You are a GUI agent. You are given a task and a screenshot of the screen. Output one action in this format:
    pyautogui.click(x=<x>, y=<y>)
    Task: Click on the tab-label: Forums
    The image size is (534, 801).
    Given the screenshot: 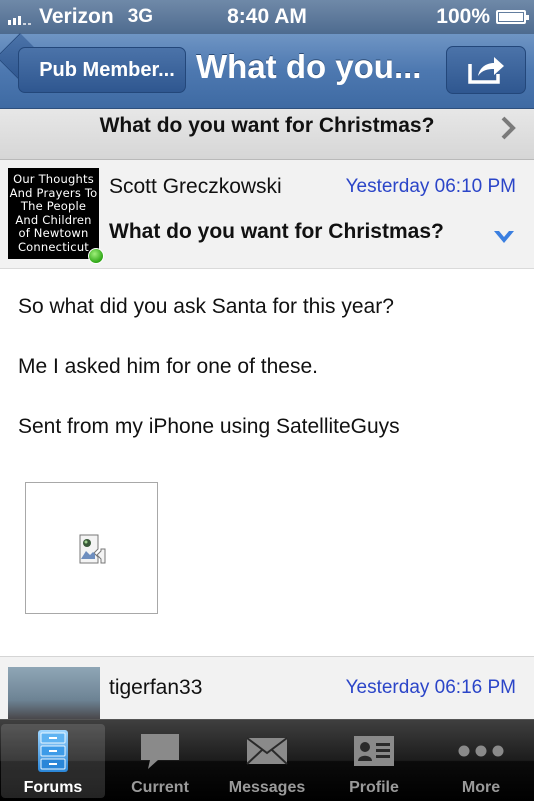 What is the action you would take?
    pyautogui.click(x=53, y=787)
    